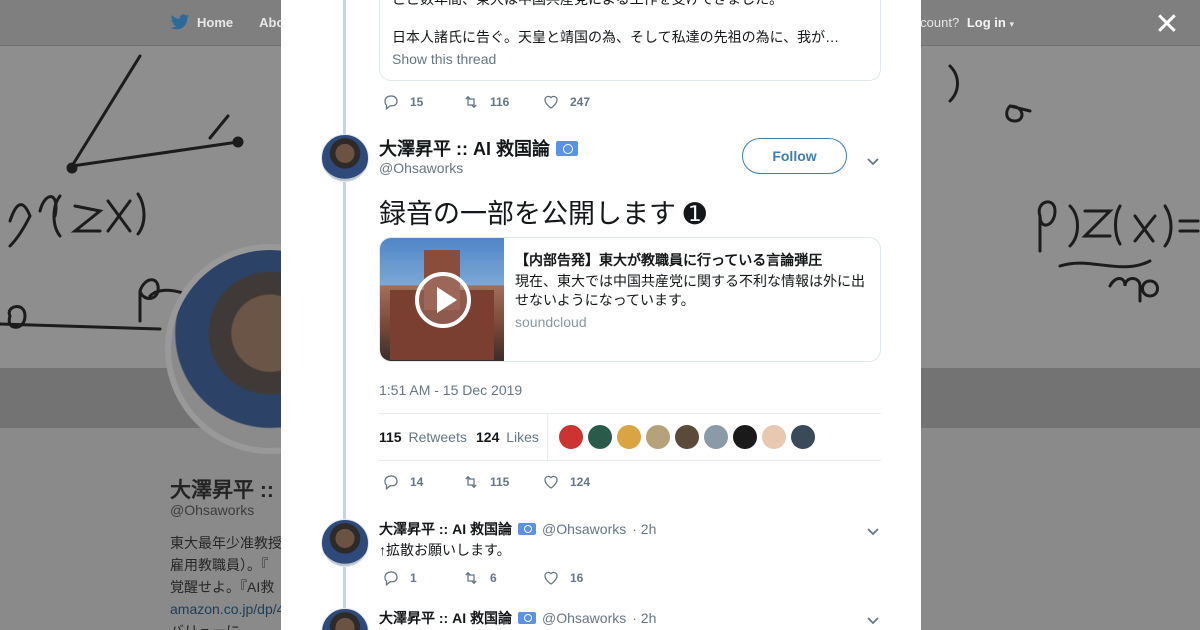  Describe the element at coordinates (345, 158) in the screenshot. I see `tweet-author-avatar` at that location.